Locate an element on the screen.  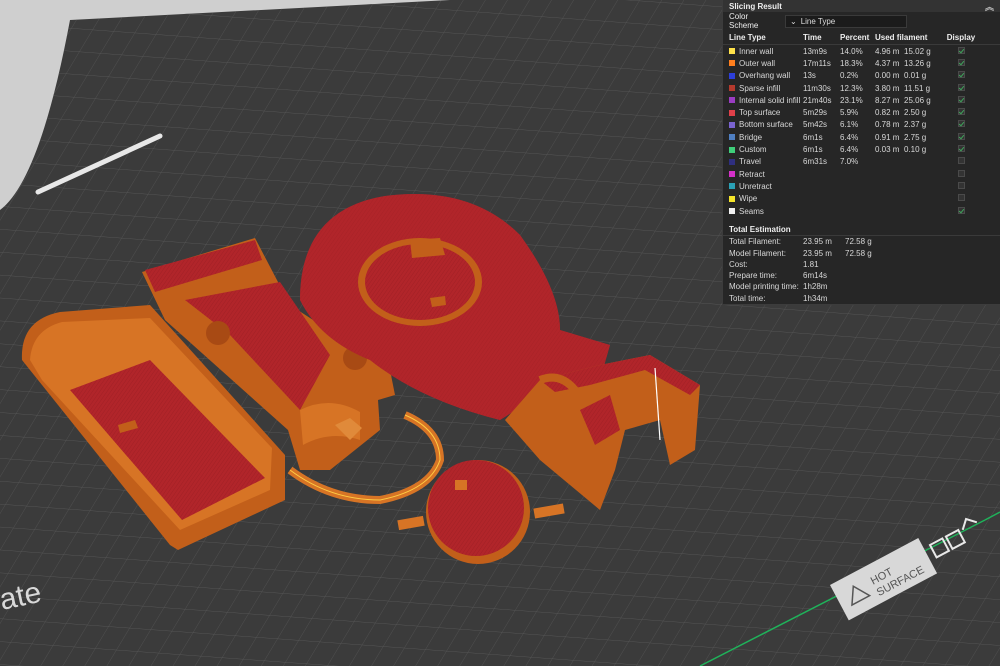
col-display: Display is located at coordinates (961, 37).